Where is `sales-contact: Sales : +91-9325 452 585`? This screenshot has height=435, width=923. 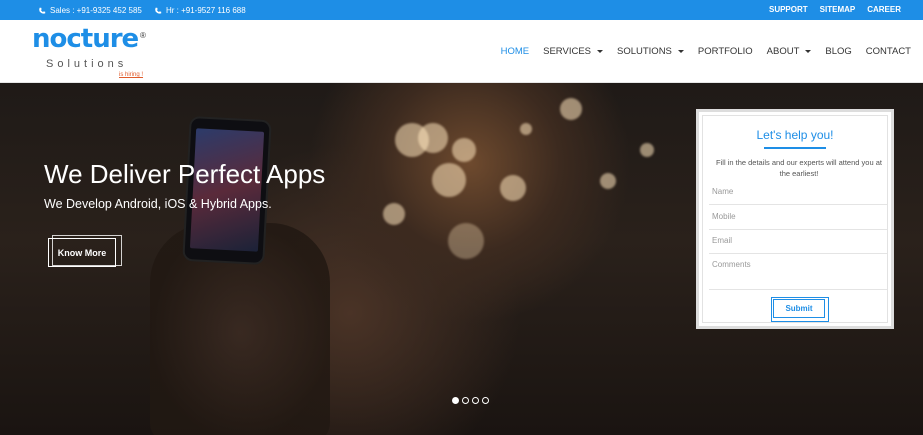
sales-contact: Sales : +91-9325 452 585 is located at coordinates (90, 10).